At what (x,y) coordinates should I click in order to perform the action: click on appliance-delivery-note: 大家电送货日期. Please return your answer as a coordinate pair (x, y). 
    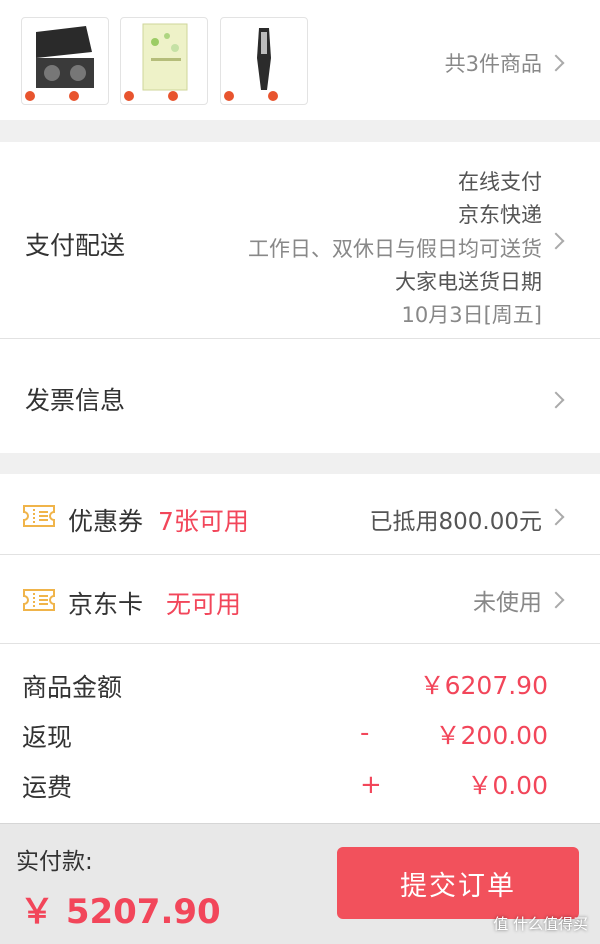
    Looking at the image, I should click on (468, 282).